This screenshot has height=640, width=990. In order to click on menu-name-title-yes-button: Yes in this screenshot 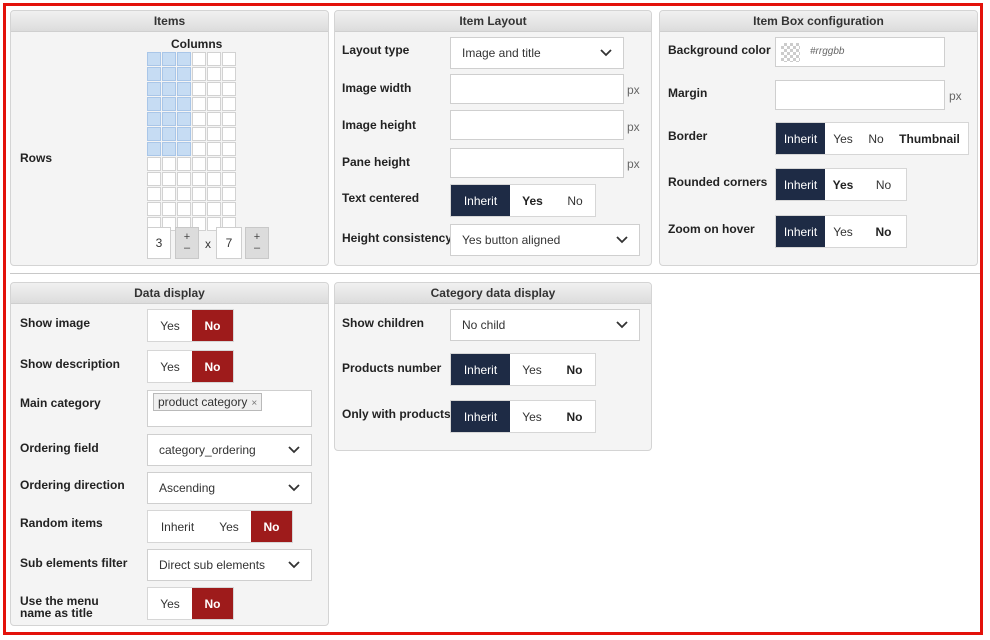, I will do `click(170, 603)`.